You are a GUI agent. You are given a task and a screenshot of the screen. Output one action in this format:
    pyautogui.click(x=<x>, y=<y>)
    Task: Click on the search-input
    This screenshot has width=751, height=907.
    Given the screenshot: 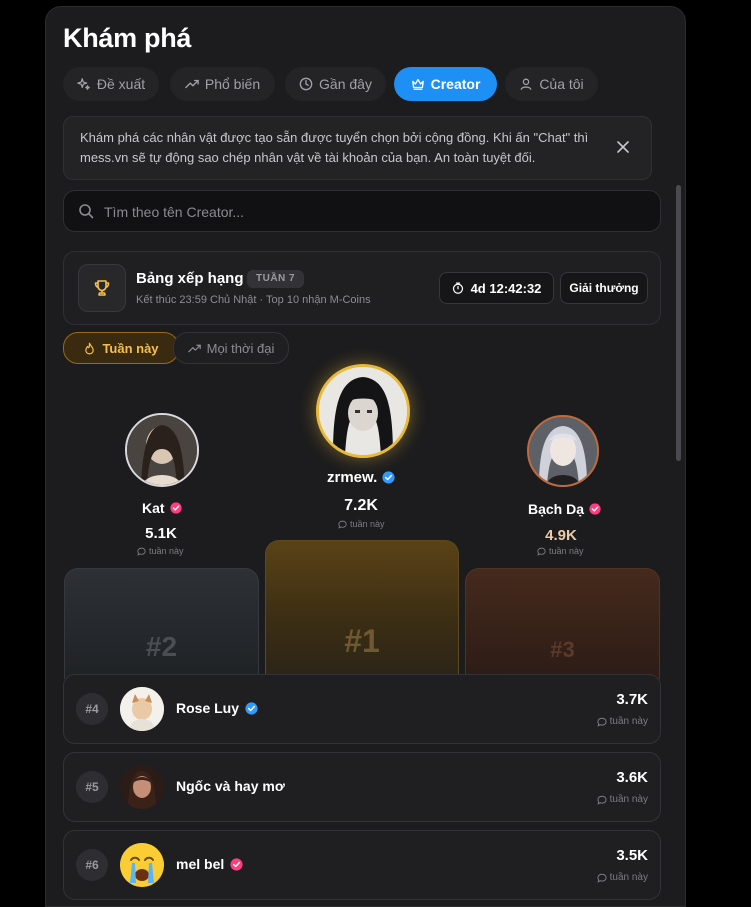 What is the action you would take?
    pyautogui.click(x=374, y=212)
    